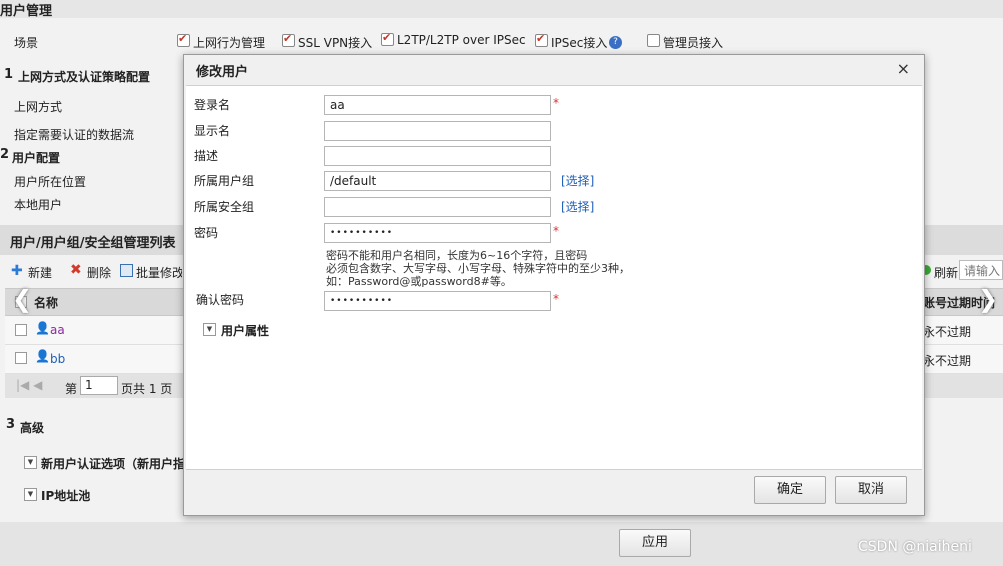 This screenshot has height=566, width=1003. I want to click on select-security-group-link: [选择], so click(577, 206).